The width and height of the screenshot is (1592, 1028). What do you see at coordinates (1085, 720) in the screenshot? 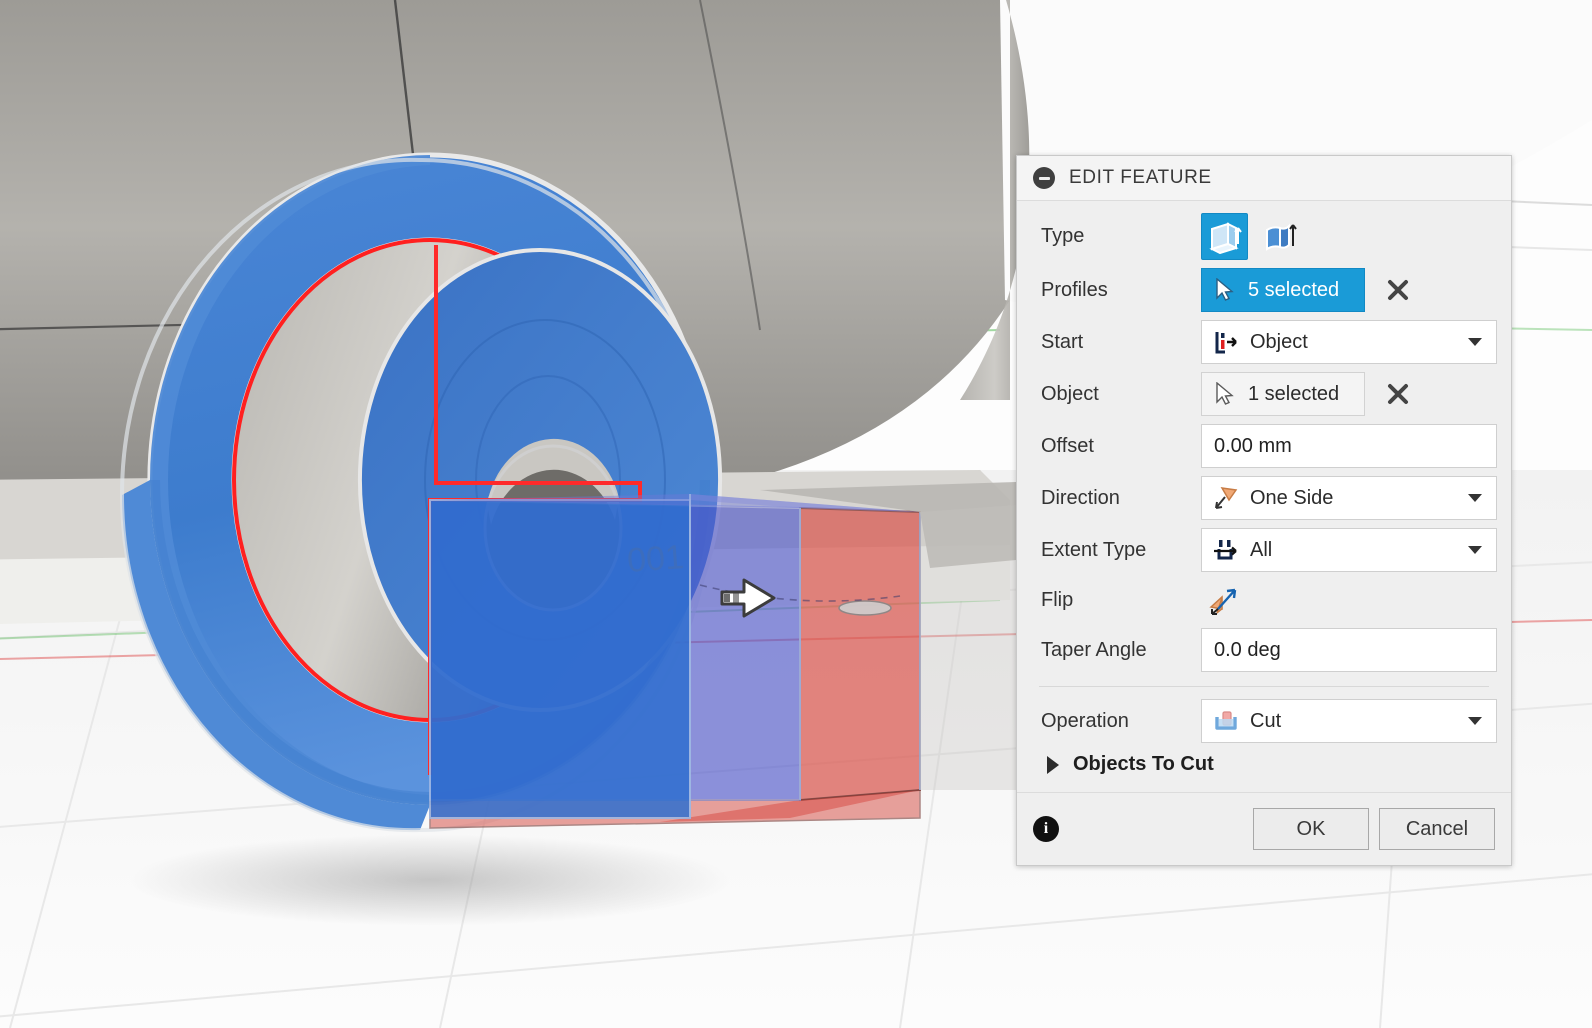
I see `label-operation: Operation` at bounding box center [1085, 720].